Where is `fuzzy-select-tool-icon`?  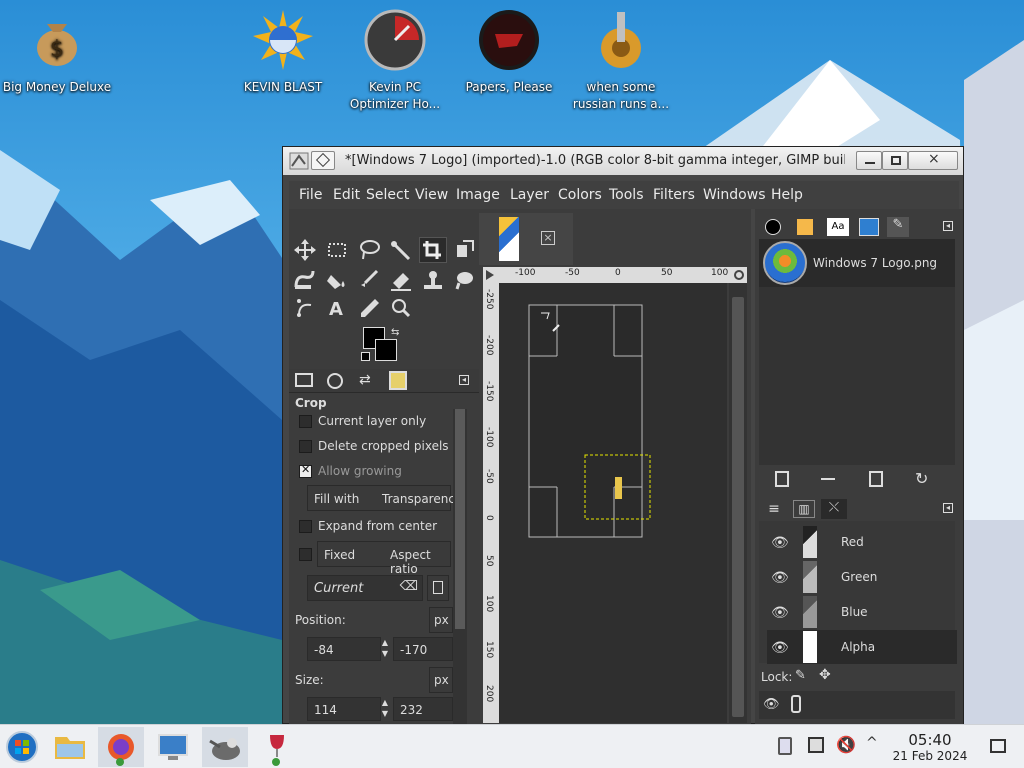 fuzzy-select-tool-icon is located at coordinates (401, 250).